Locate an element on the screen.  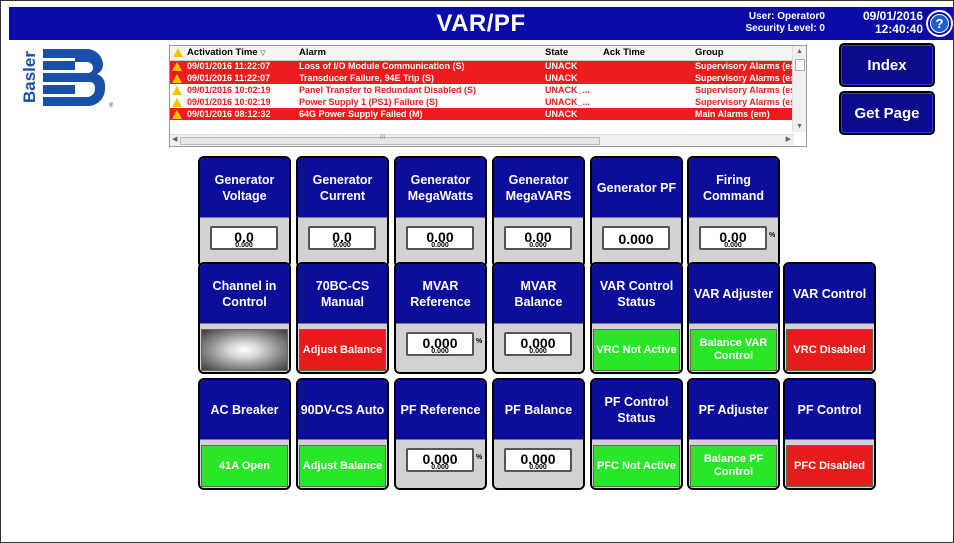
tile-pf-adjuster: PF Adjuster Balance PF Control is located at coordinates (733, 434).